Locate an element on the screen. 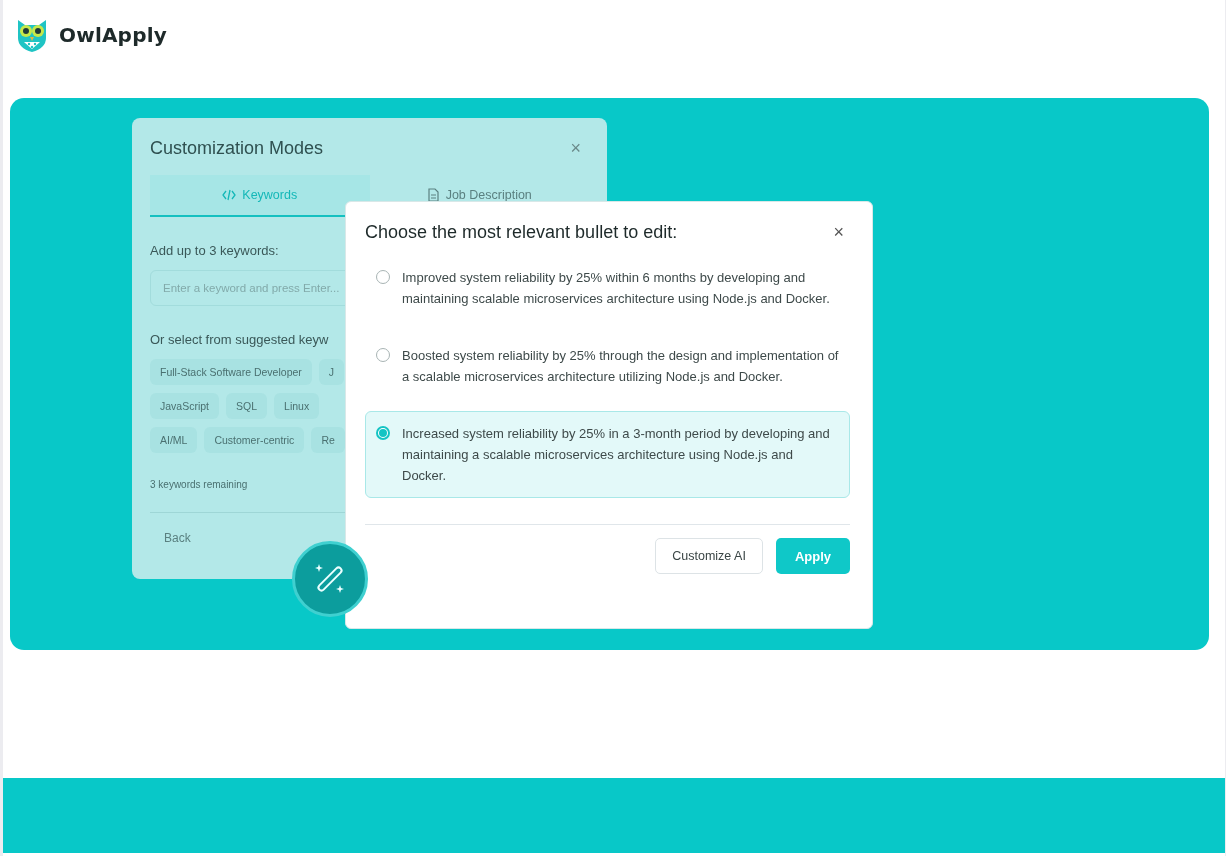  dialog-title: Choose the most relevant bullet to edit: is located at coordinates (521, 232).